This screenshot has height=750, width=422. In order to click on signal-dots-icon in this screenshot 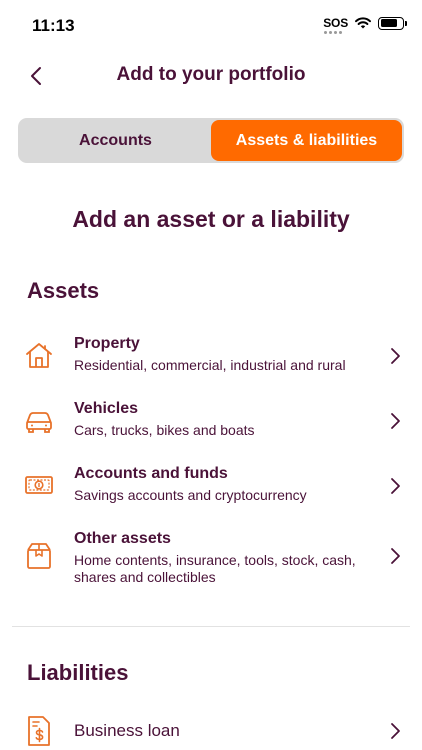, I will do `click(333, 32)`.